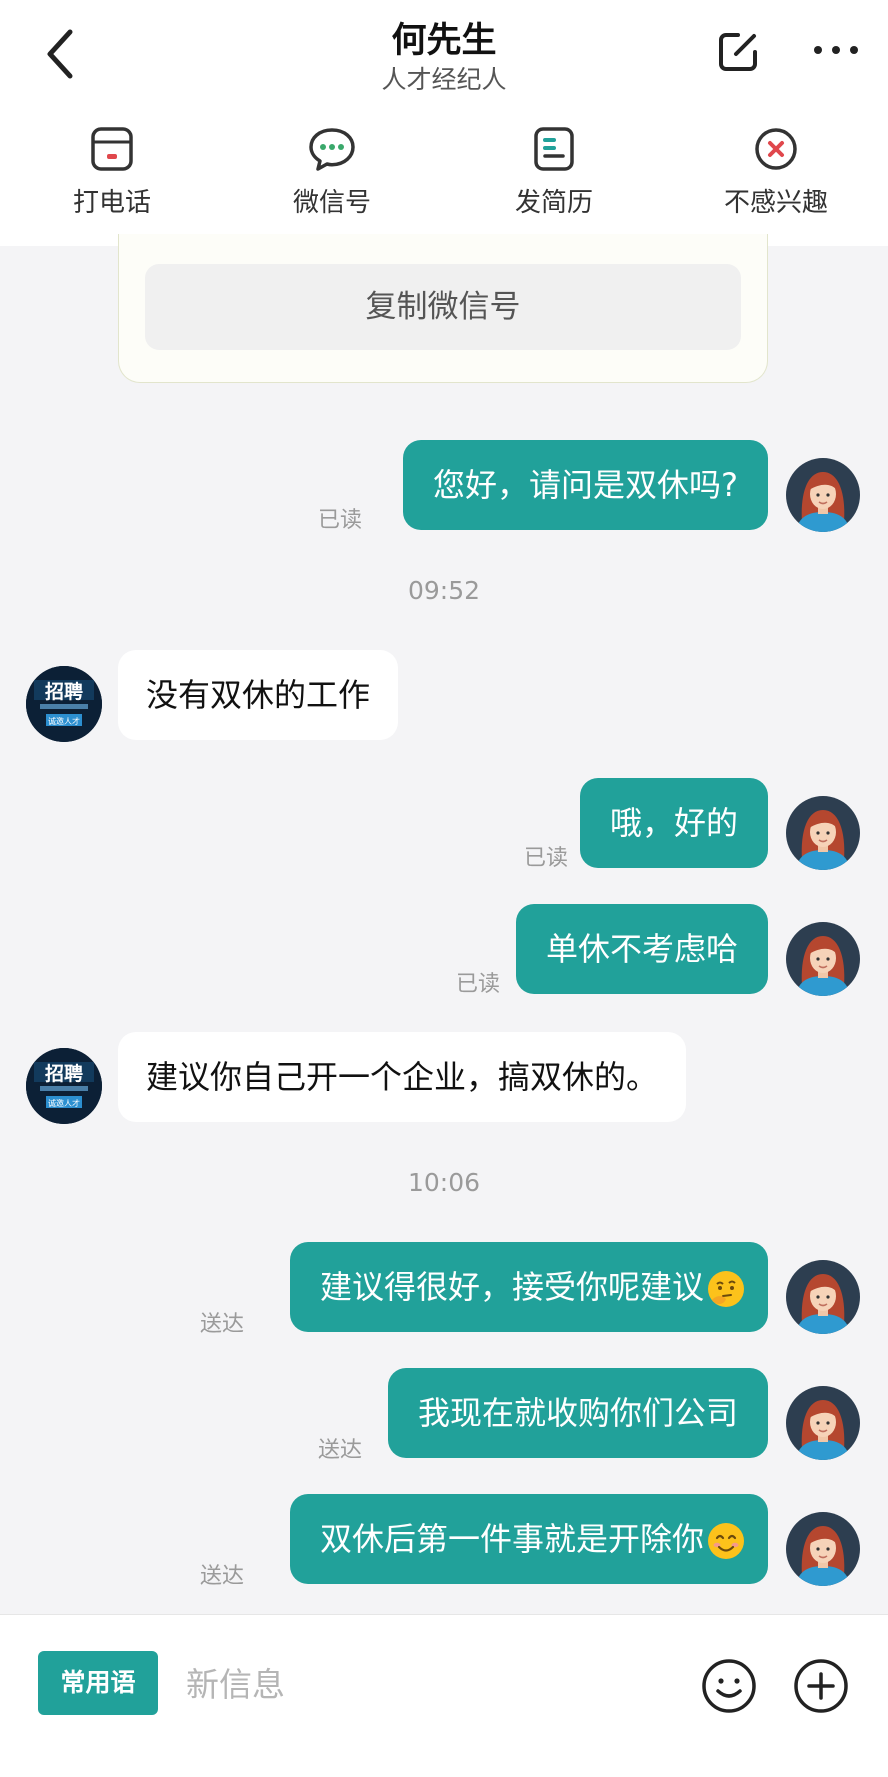  I want to click on add-icon, so click(821, 1686).